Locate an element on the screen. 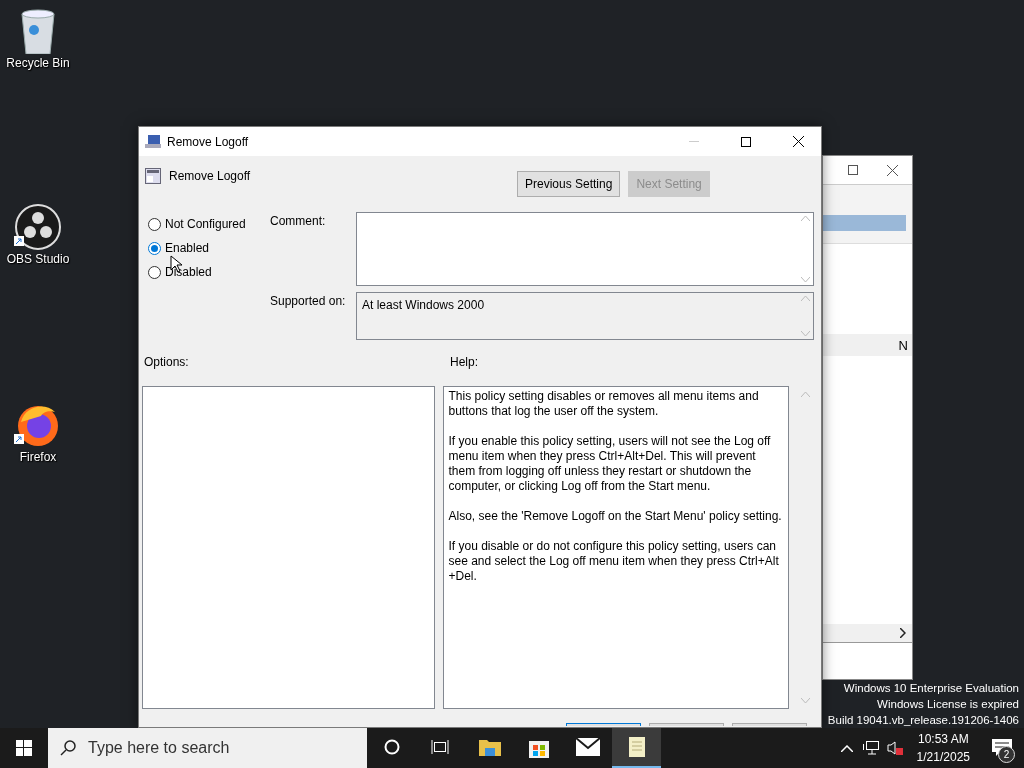  policy-icon is located at coordinates (153, 176).